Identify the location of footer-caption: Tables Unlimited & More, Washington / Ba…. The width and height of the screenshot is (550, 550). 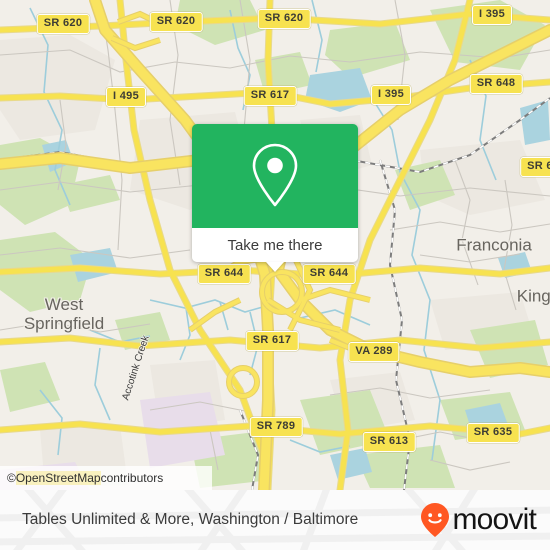
(190, 519).